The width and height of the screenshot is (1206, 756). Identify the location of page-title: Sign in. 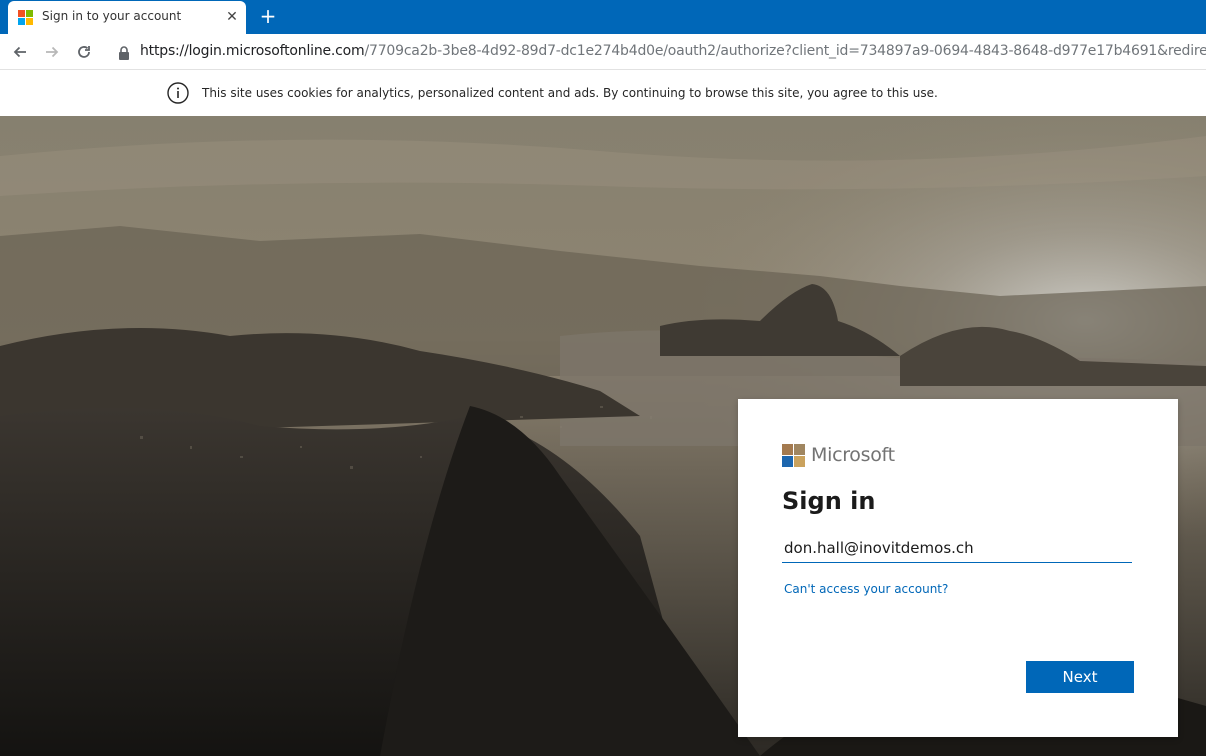
(829, 501).